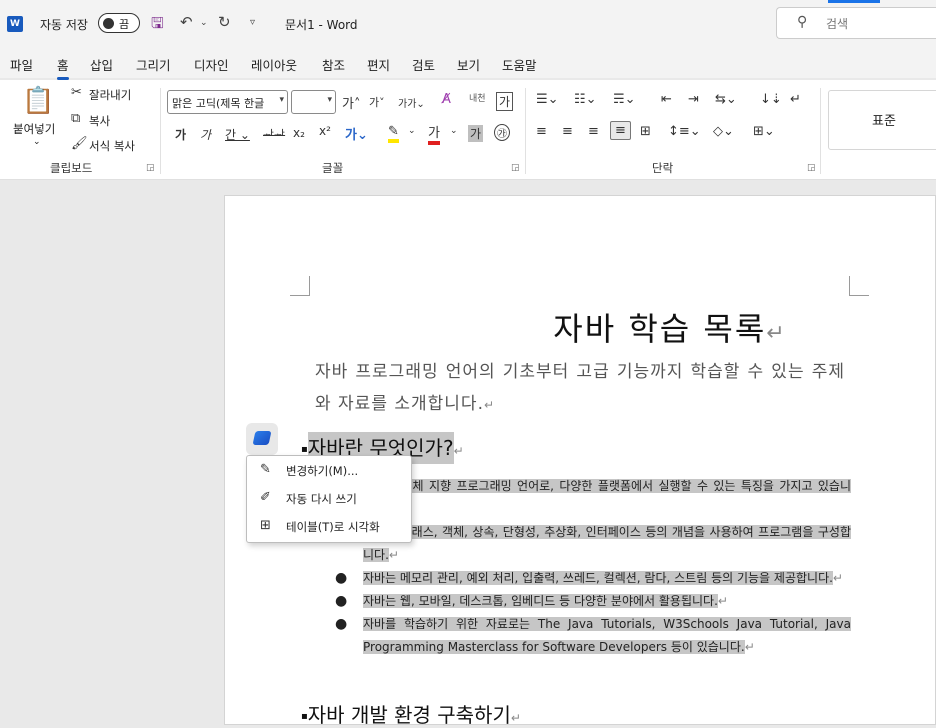 The image size is (936, 728). I want to click on justify-icon: ≡, so click(620, 130).